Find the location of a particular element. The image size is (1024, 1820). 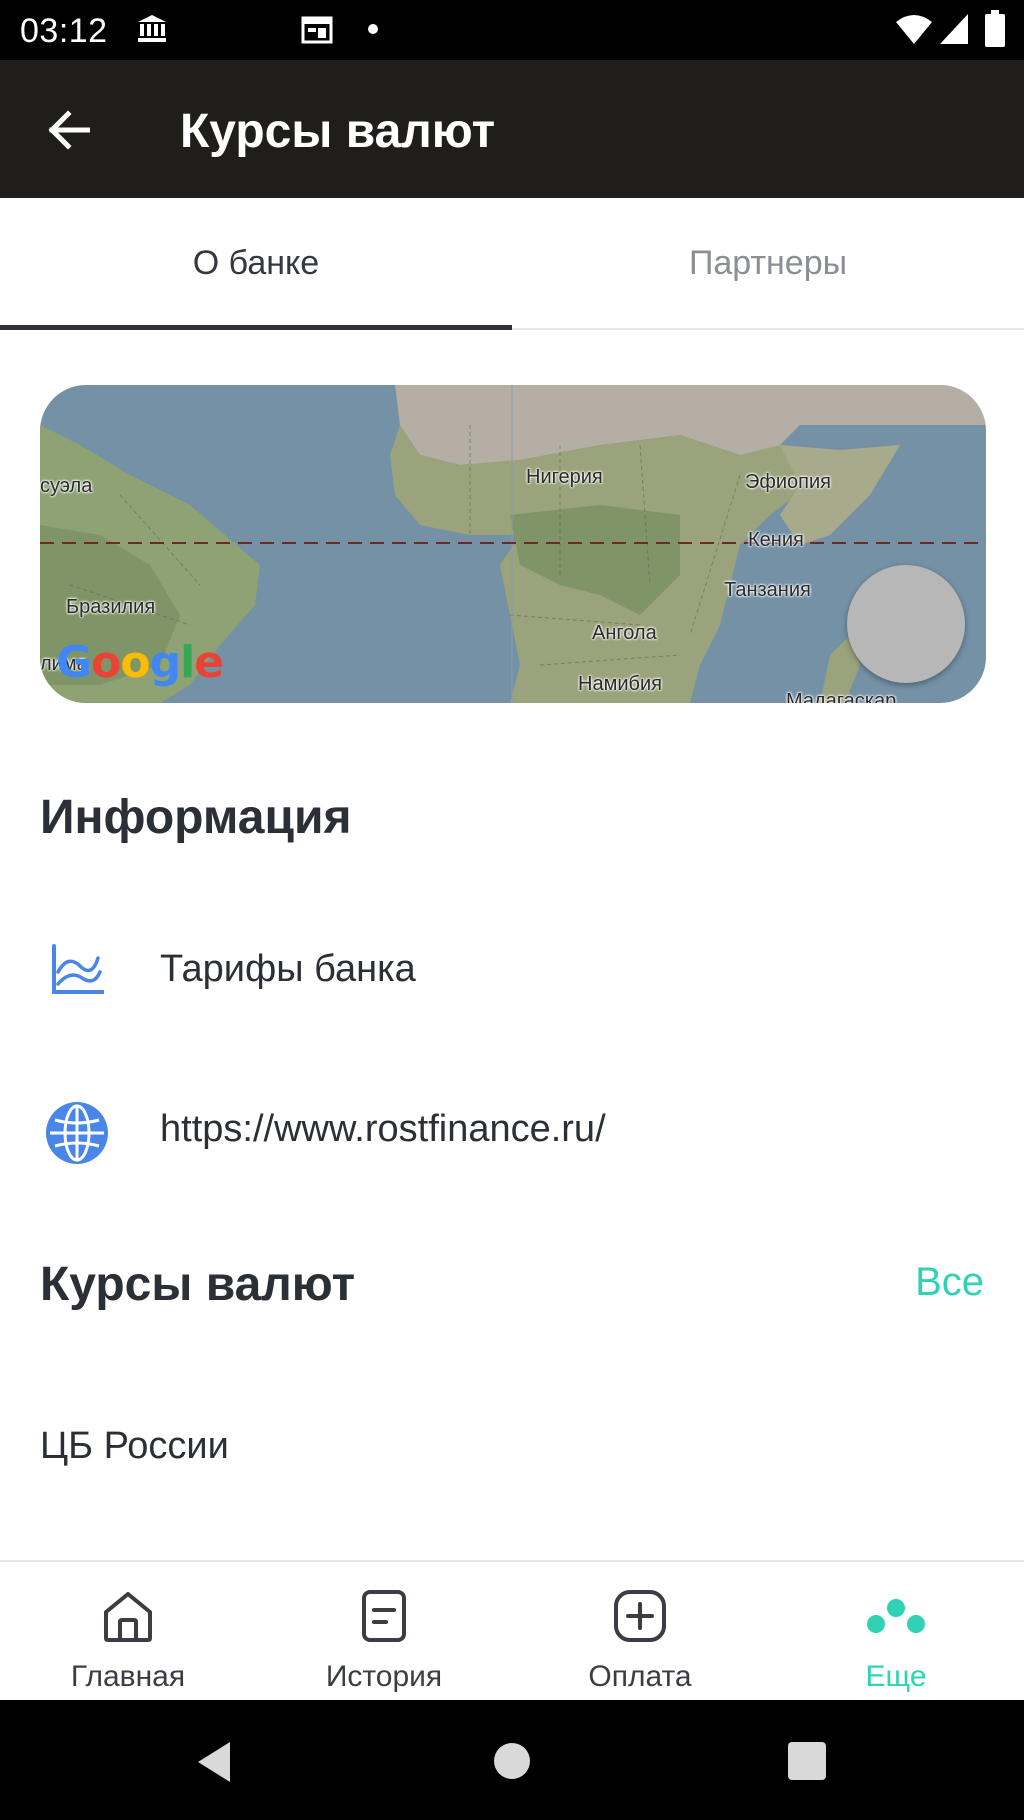

battery-icon is located at coordinates (995, 31).